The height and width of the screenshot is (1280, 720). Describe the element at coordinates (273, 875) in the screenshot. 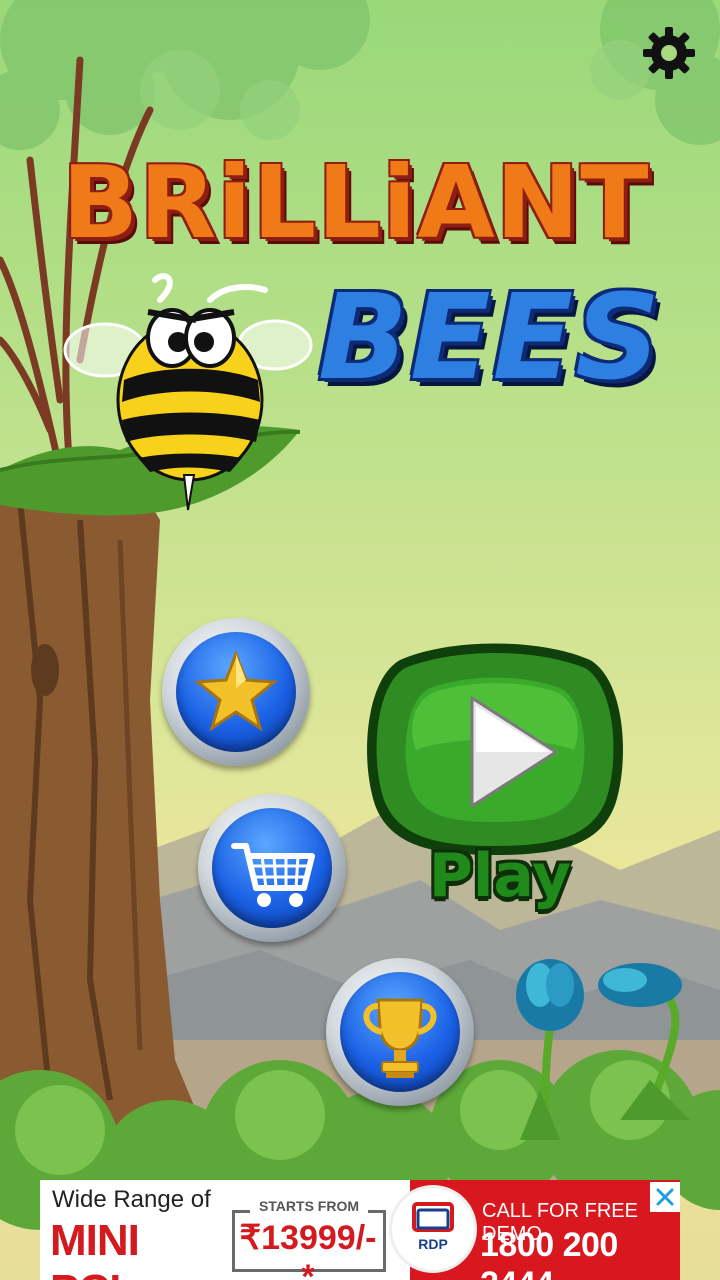

I see `shopping-cart-icon` at that location.